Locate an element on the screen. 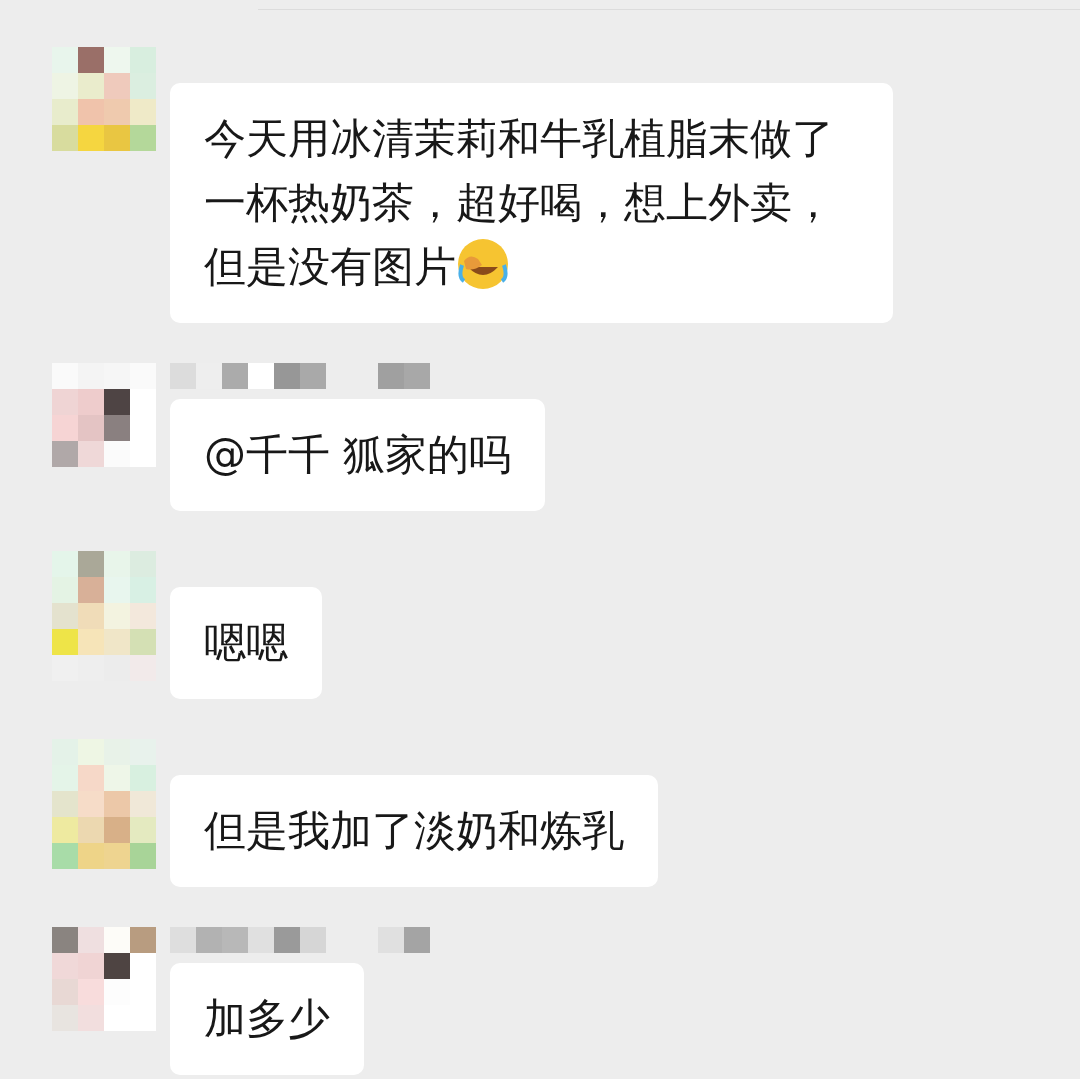 This screenshot has width=1080, height=1079. message-bubble: 但是我加了淡奶和炼乳 is located at coordinates (414, 831).